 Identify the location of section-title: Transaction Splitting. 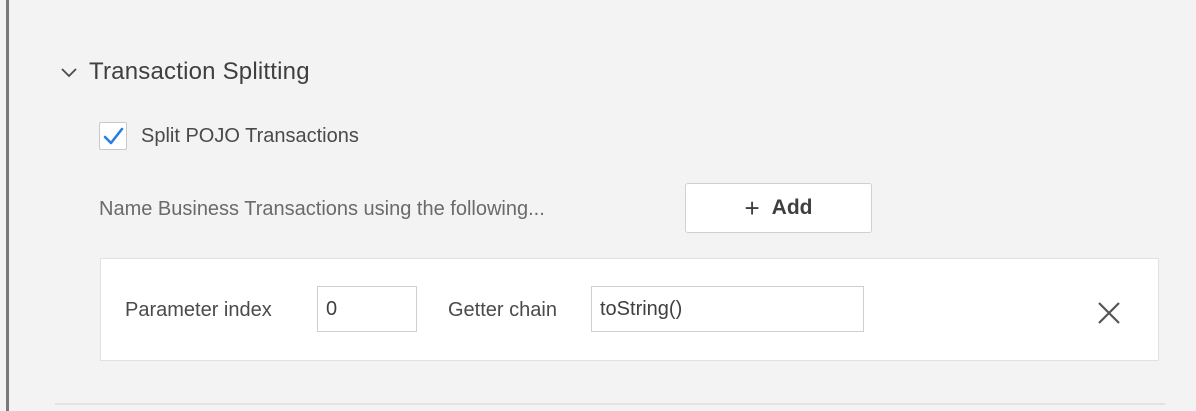
(199, 71).